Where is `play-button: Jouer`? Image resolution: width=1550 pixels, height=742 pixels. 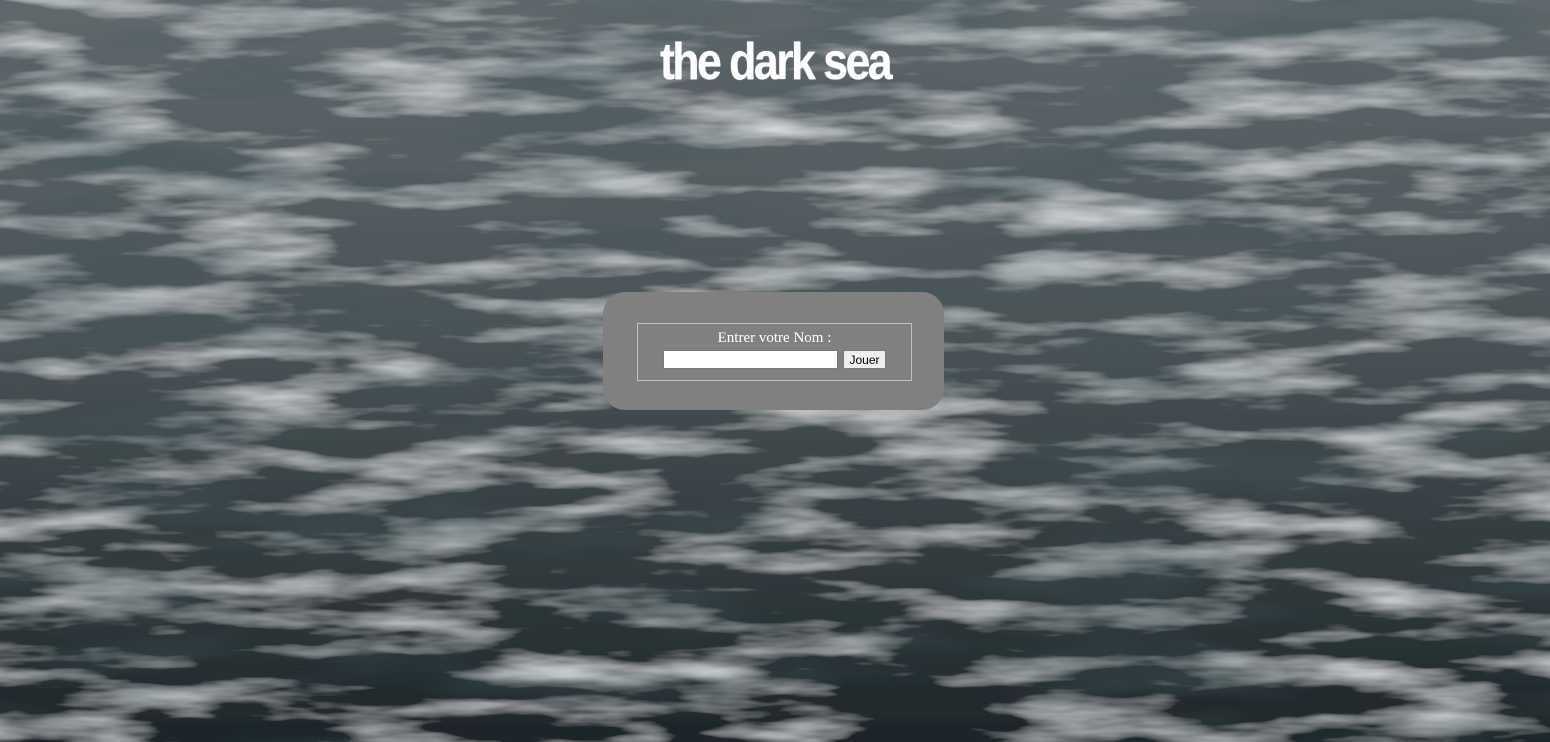 play-button: Jouer is located at coordinates (864, 359).